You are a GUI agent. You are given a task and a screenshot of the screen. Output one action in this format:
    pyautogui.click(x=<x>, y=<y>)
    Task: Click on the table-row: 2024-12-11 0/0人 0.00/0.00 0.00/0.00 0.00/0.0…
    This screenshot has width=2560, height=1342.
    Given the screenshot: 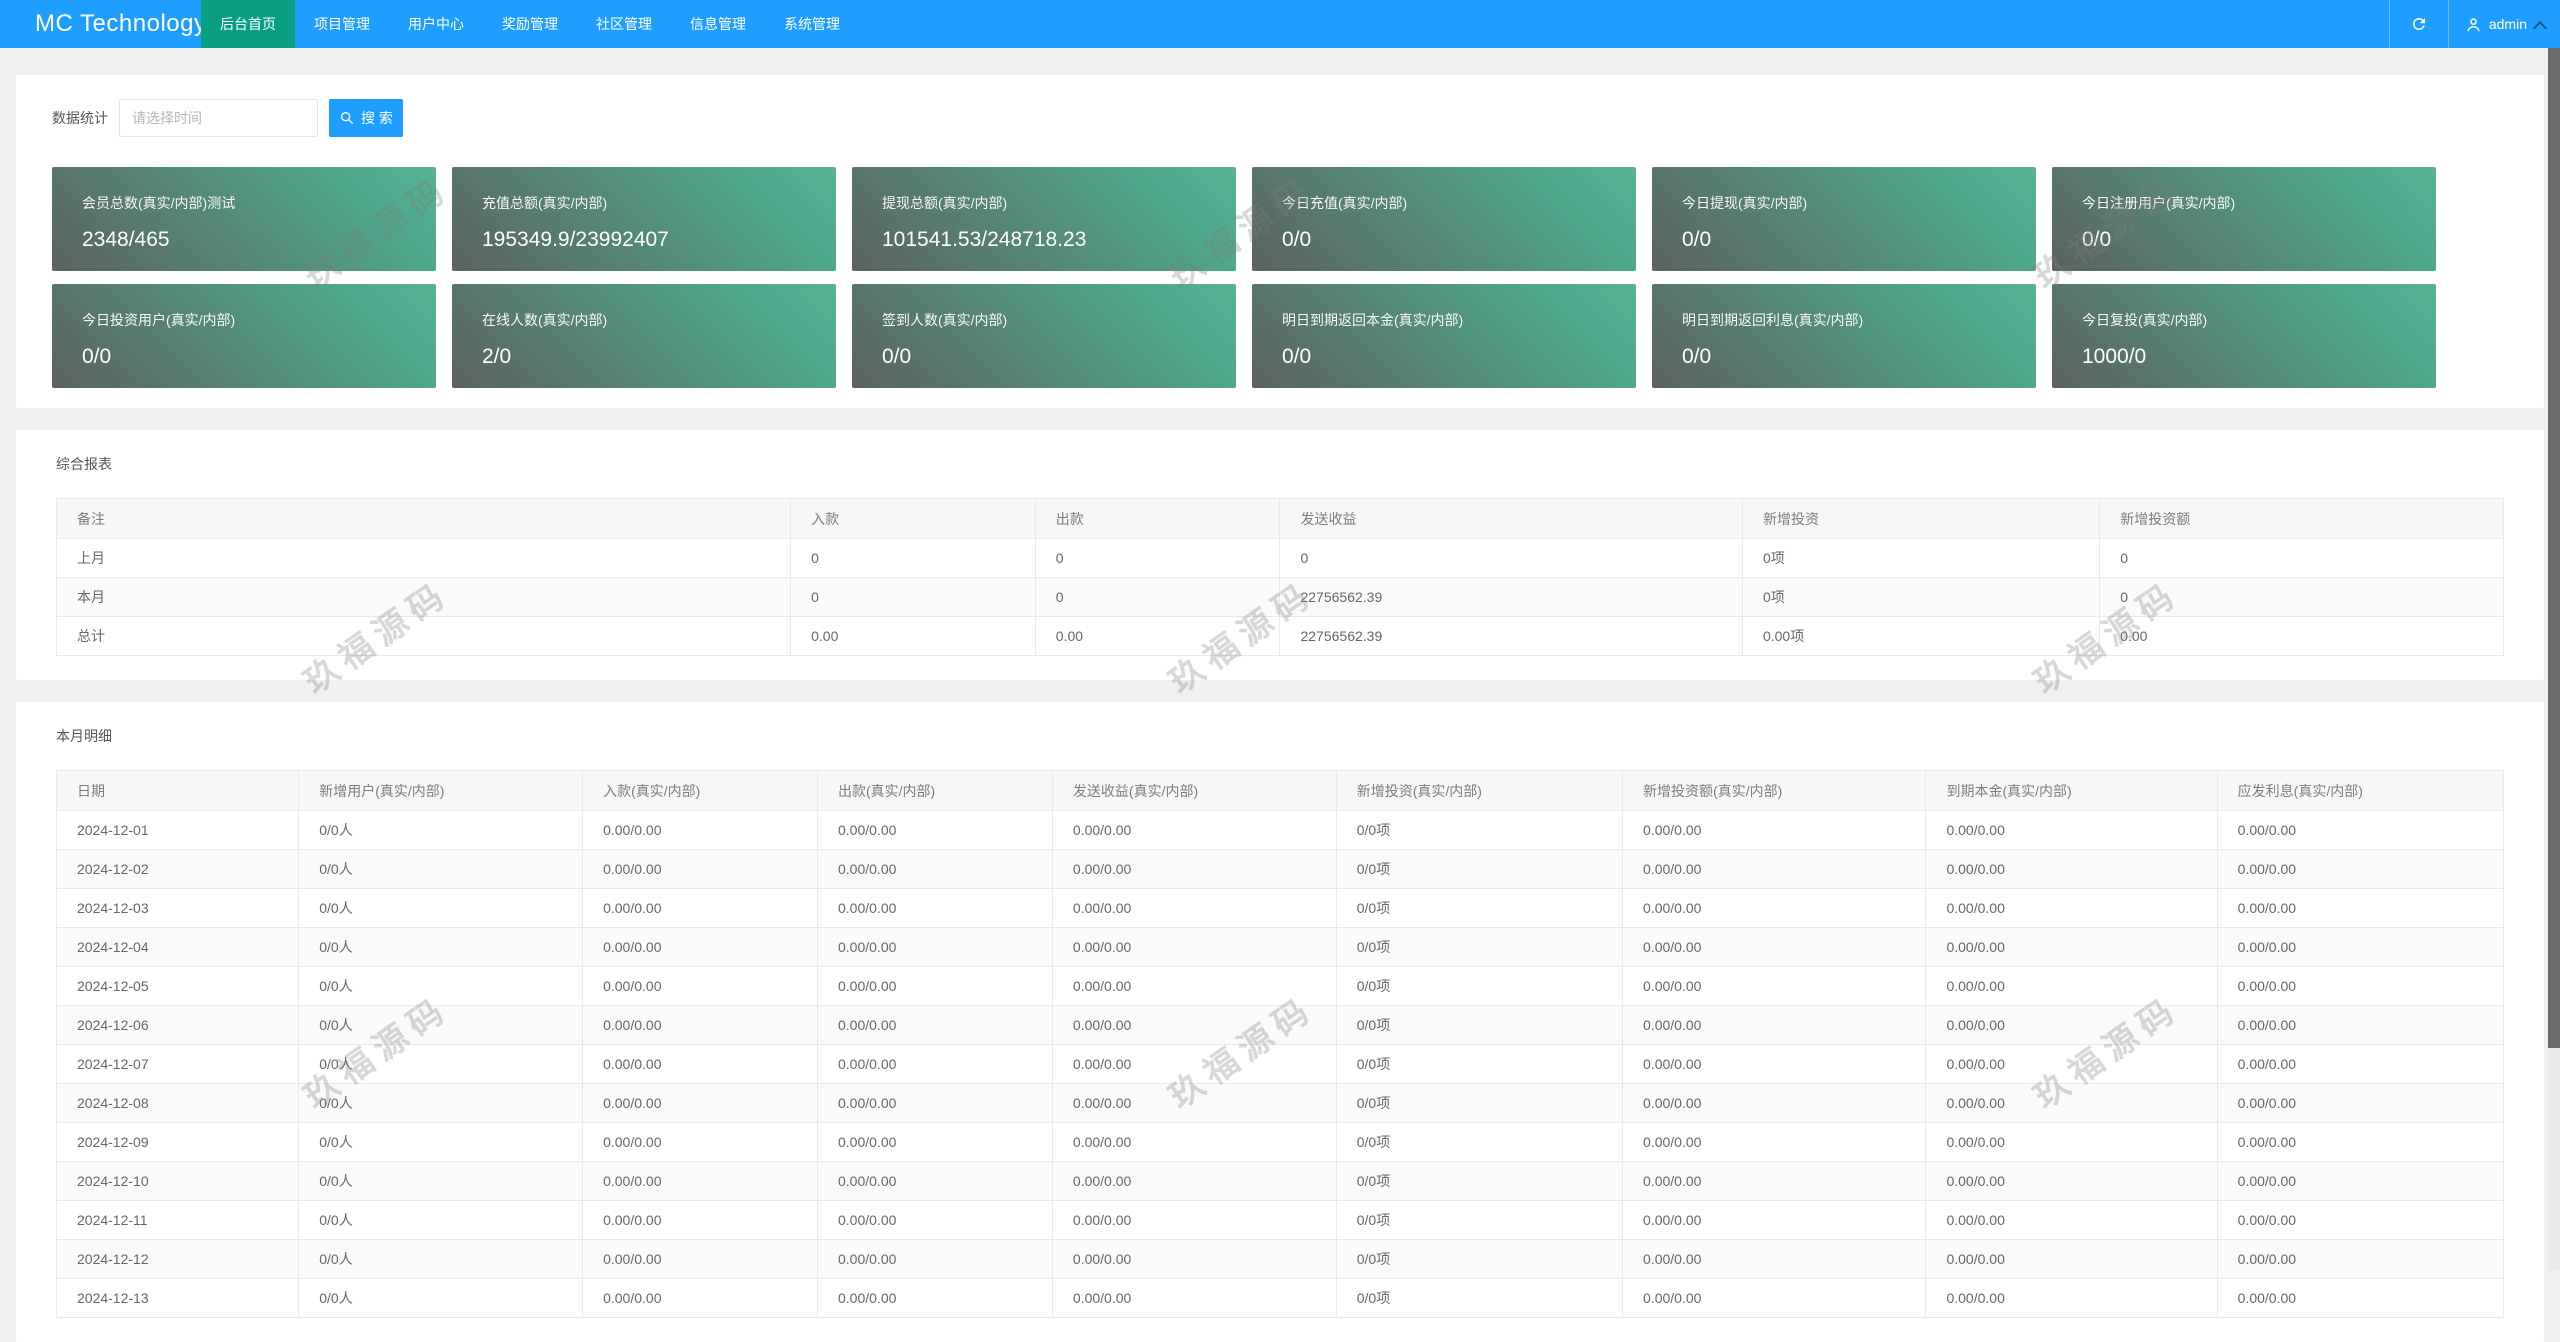 What is the action you would take?
    pyautogui.click(x=1280, y=1220)
    